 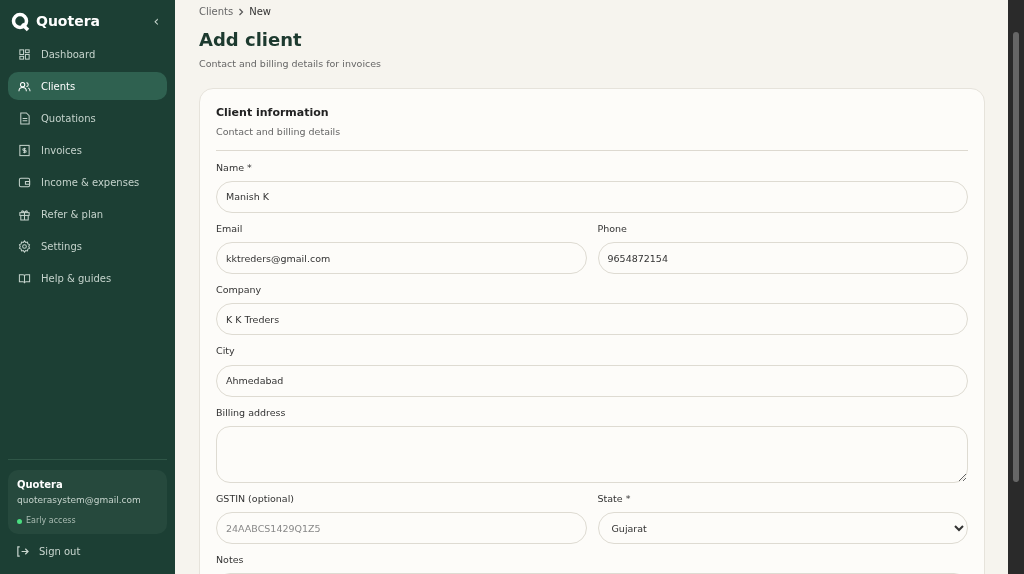 I want to click on dashboard-icon, so click(x=24, y=54).